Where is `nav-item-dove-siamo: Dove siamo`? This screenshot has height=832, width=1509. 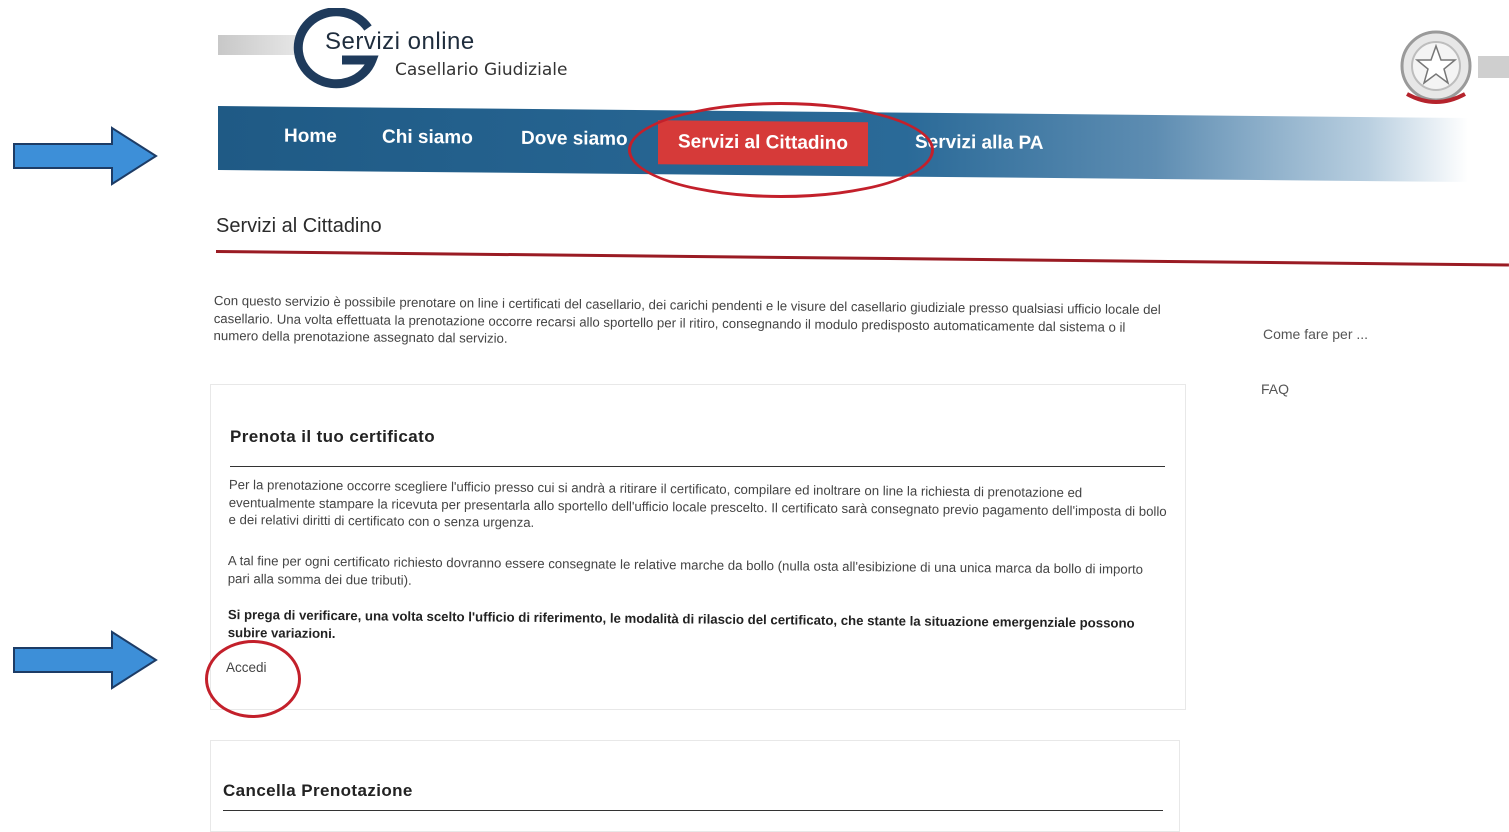
nav-item-dove-siamo: Dove siamo is located at coordinates (574, 141).